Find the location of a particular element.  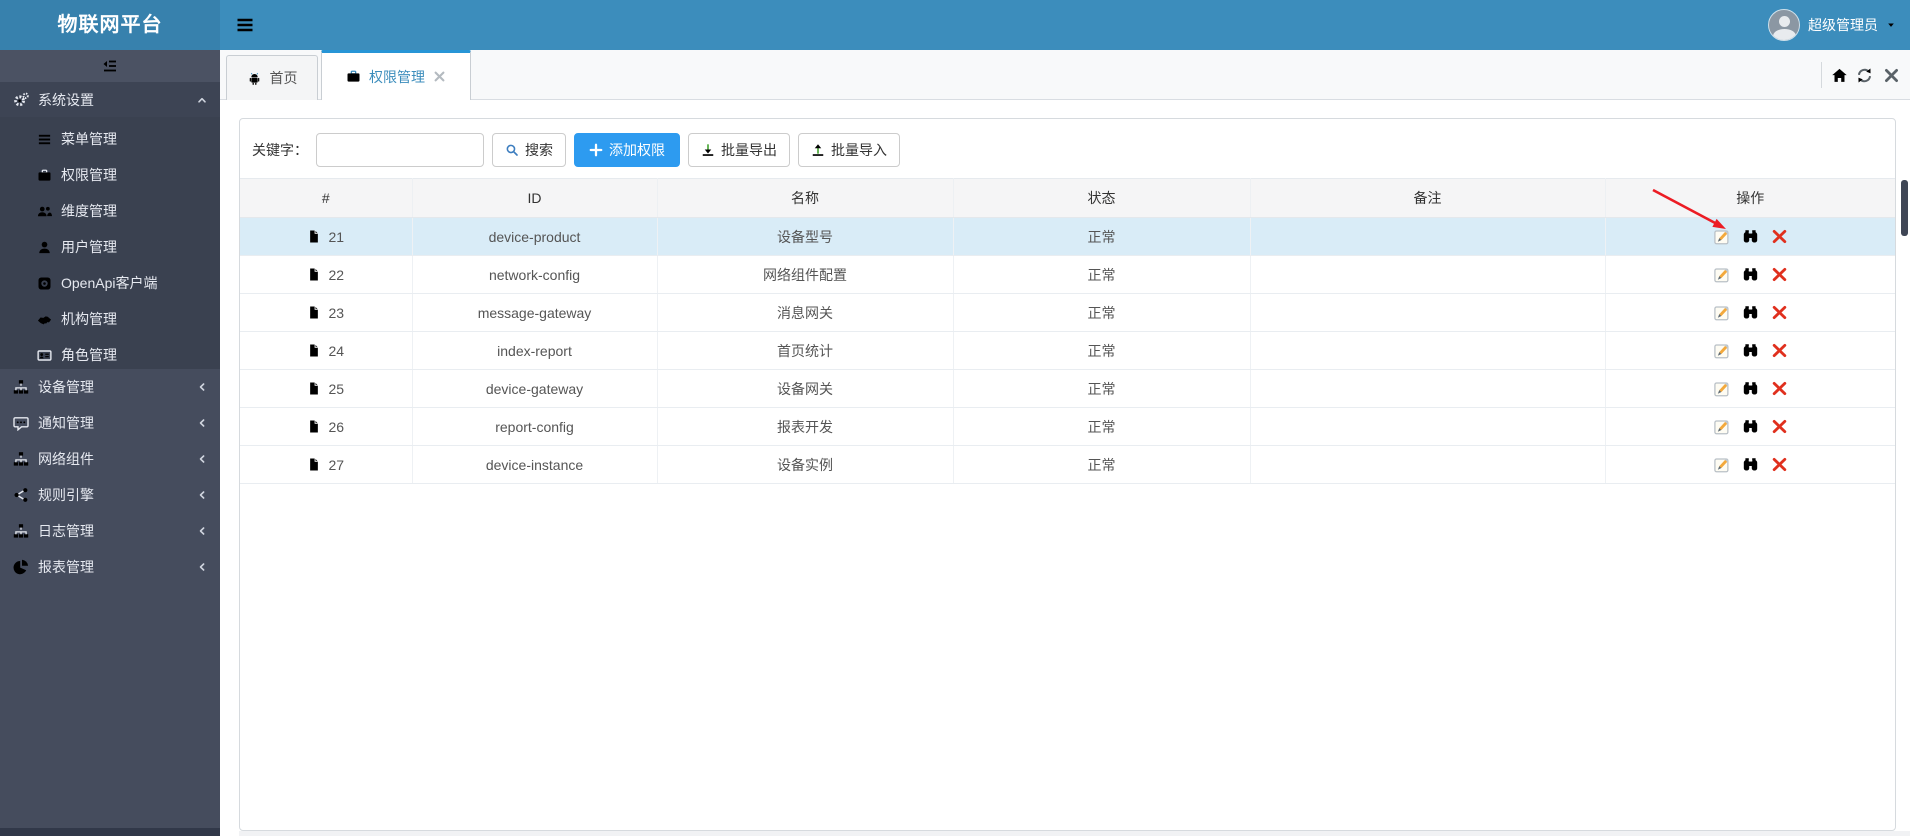

list-icon is located at coordinates (44, 139).